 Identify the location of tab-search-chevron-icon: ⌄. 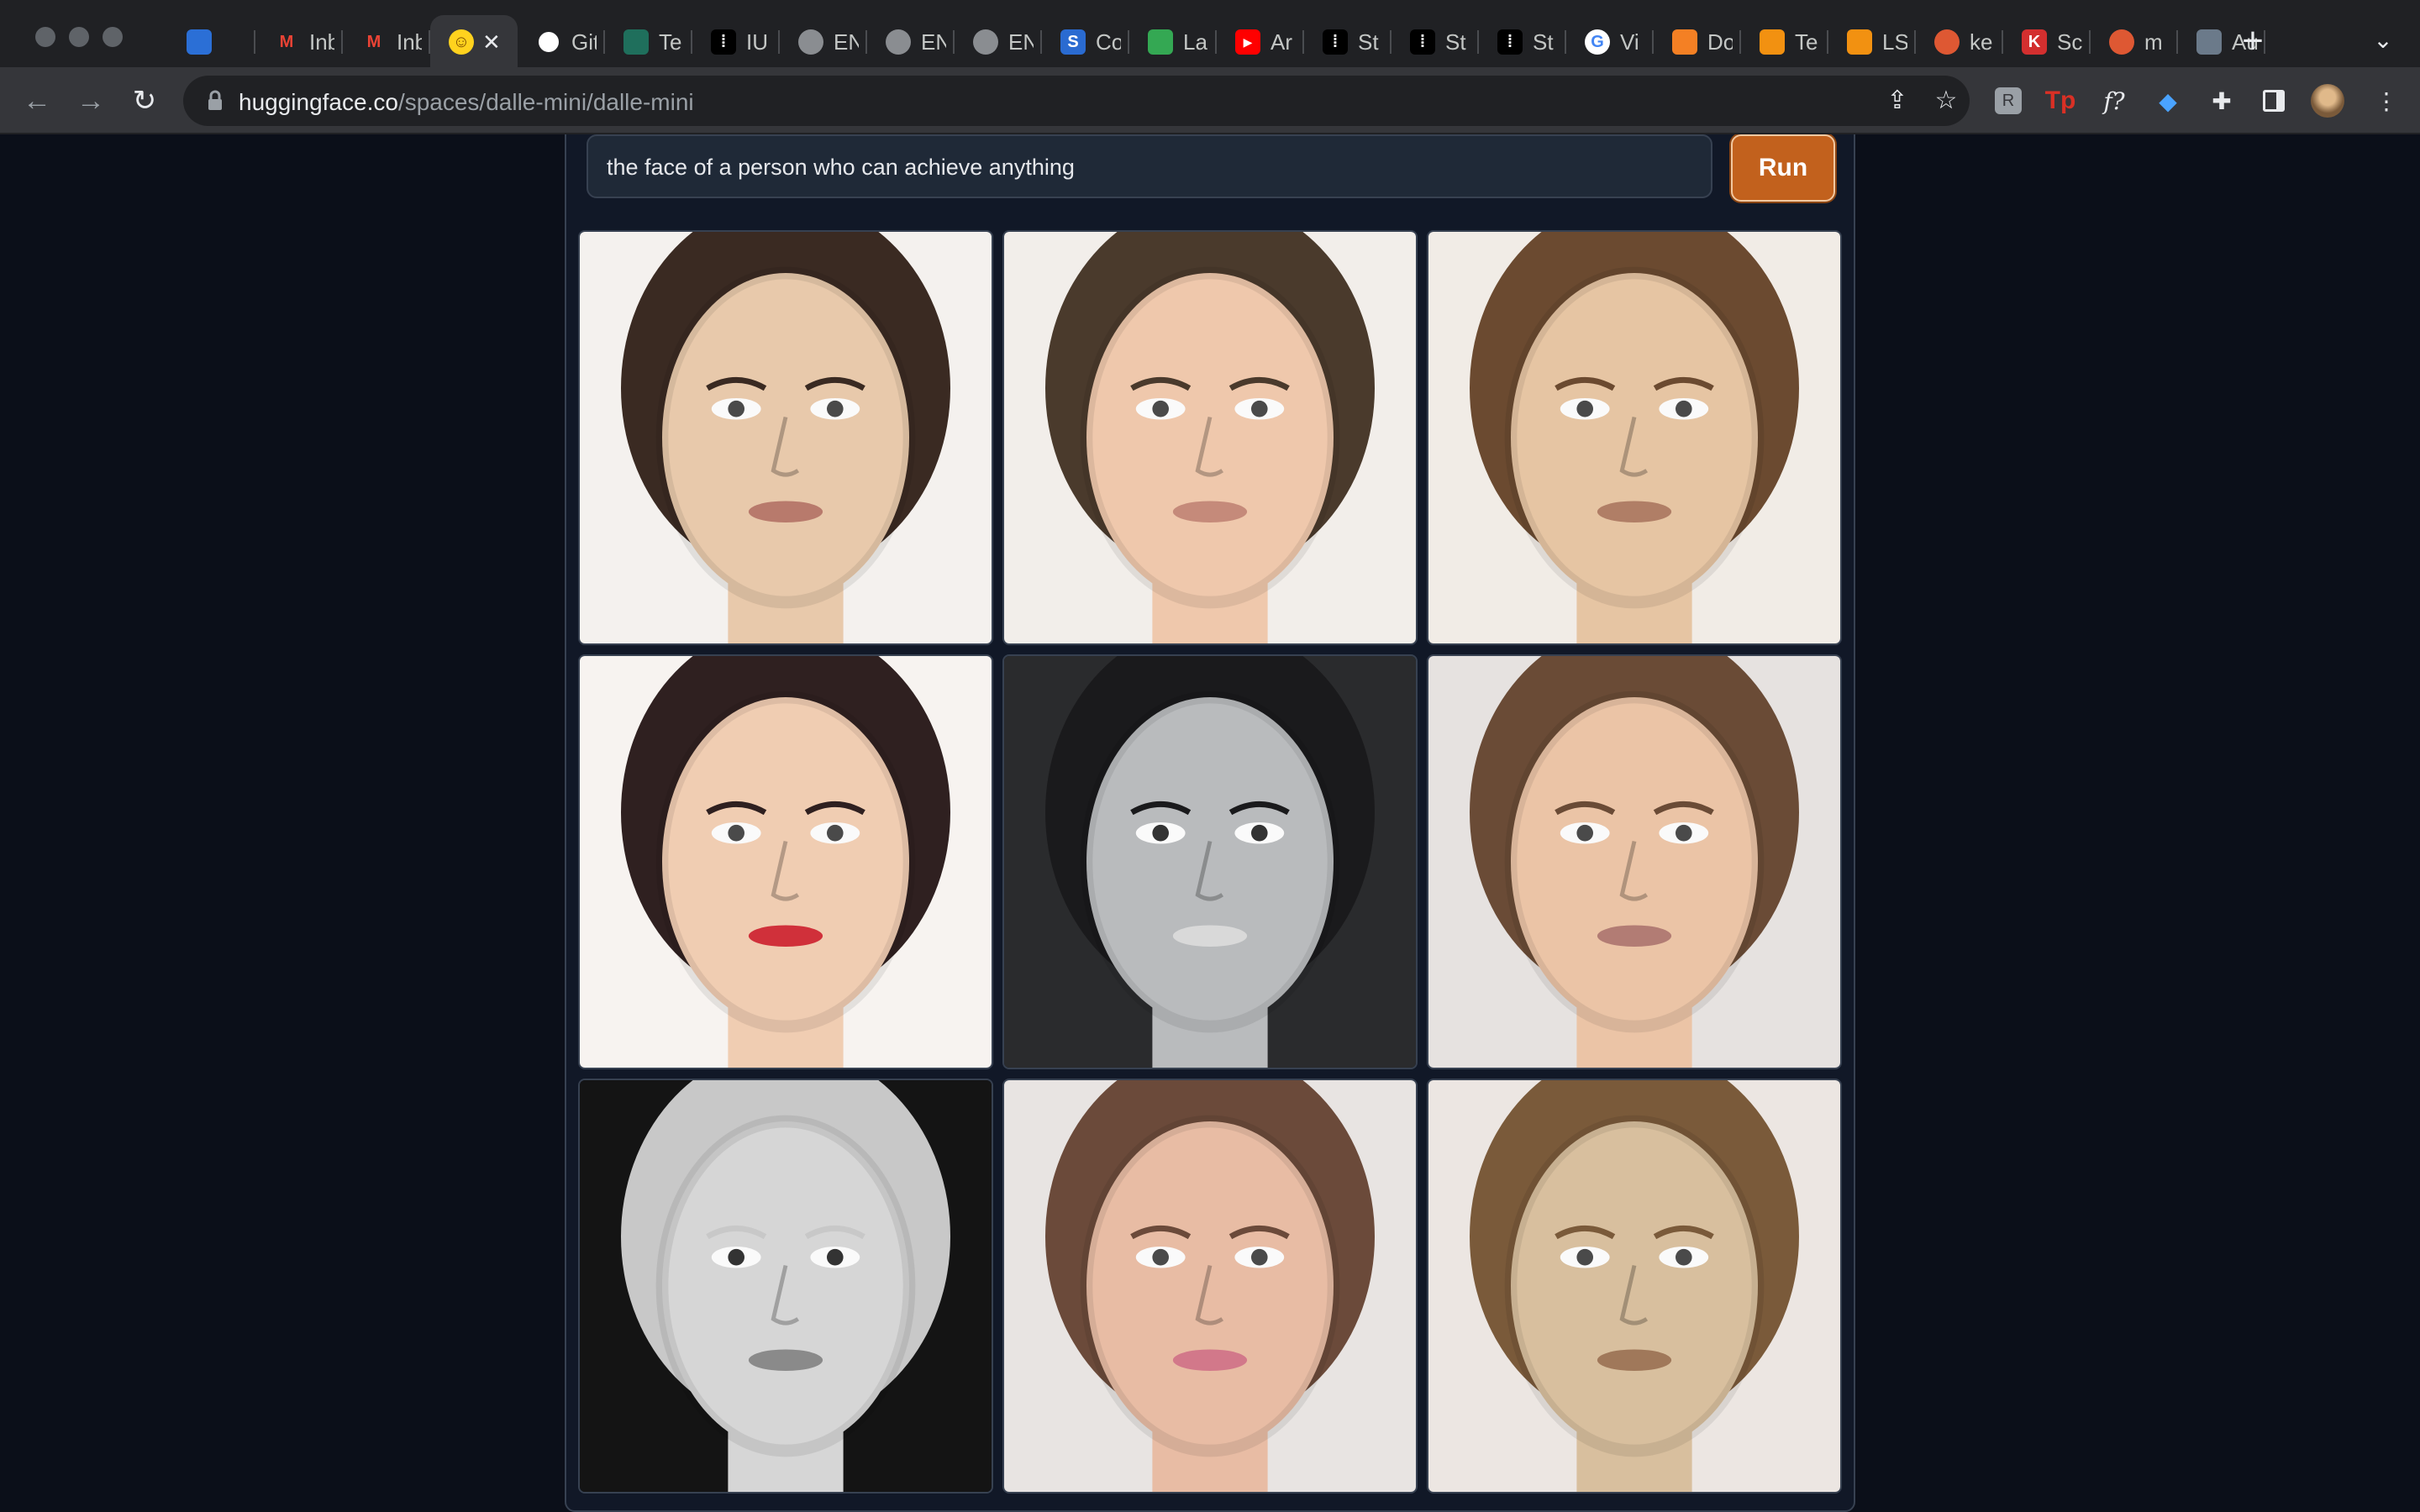
(2383, 40).